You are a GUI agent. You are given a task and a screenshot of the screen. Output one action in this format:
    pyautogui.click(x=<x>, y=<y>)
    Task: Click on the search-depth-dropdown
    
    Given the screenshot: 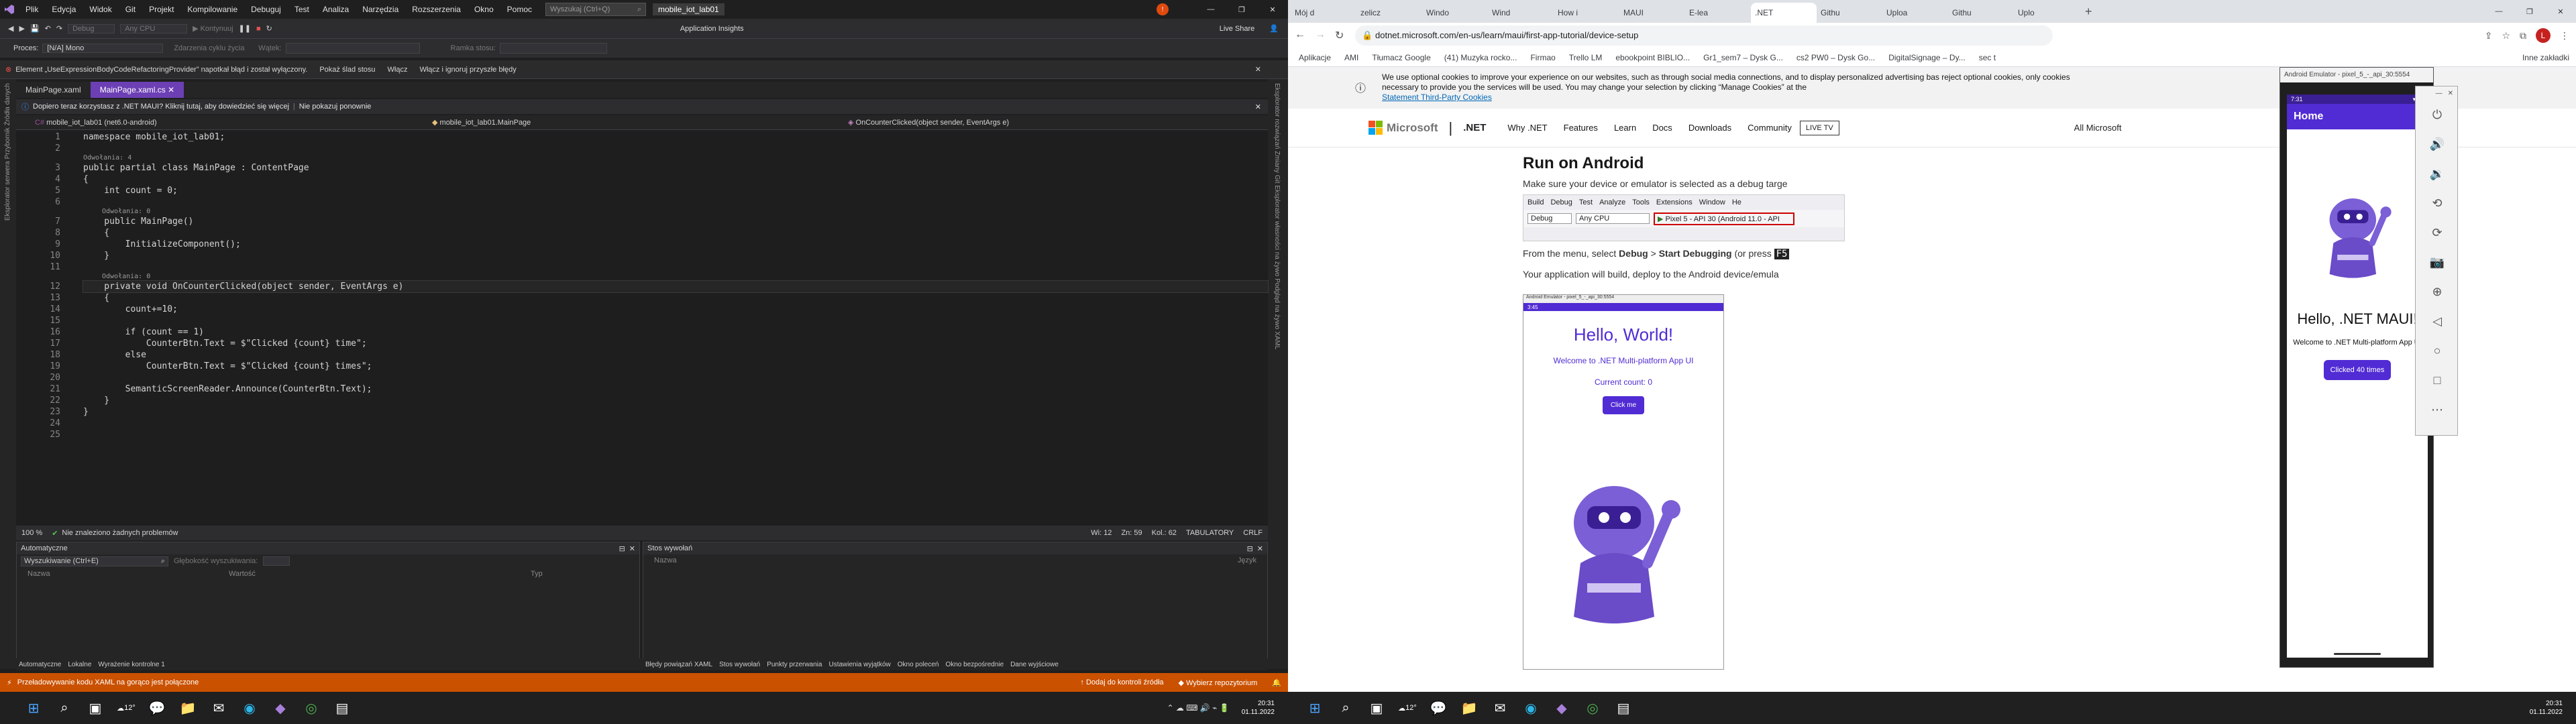 What is the action you would take?
    pyautogui.click(x=276, y=561)
    